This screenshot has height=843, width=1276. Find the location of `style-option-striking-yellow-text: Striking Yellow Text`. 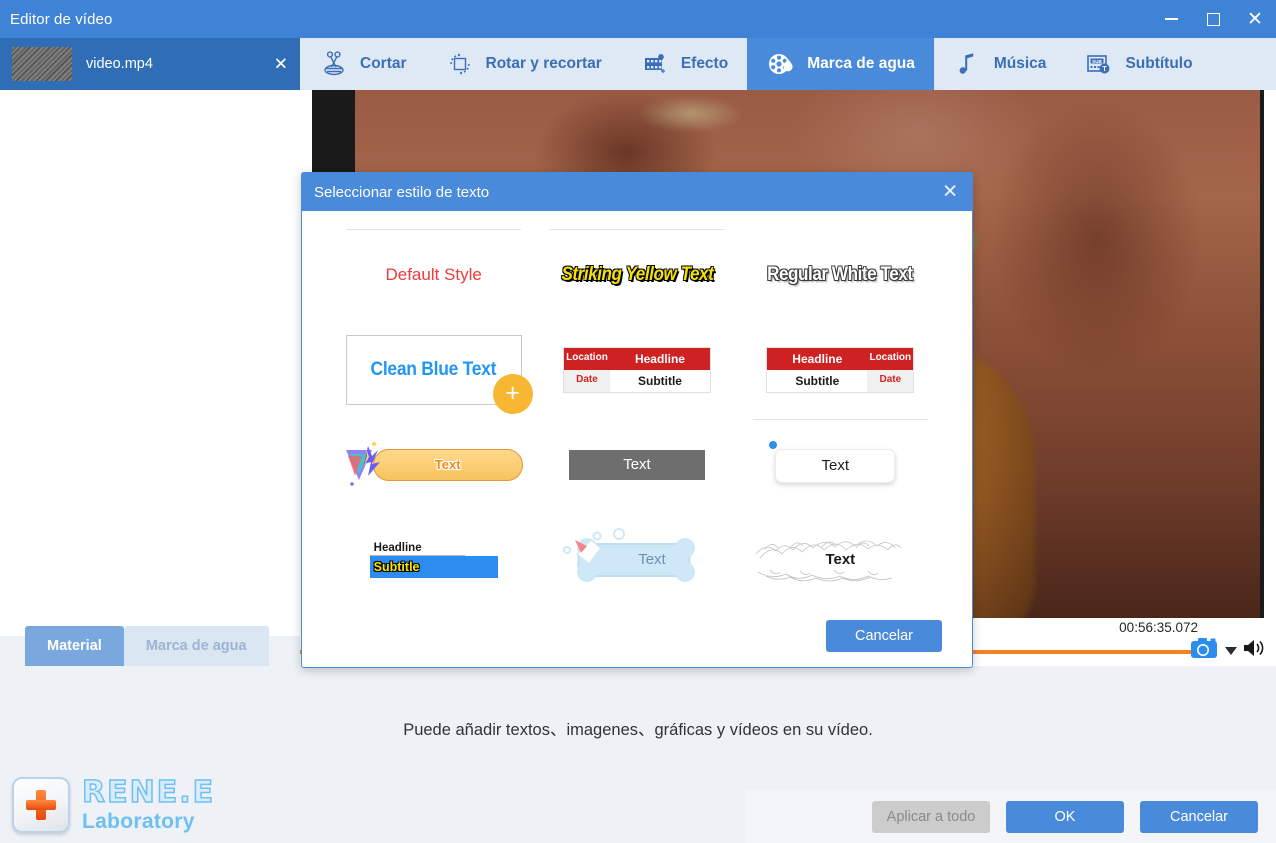

style-option-striking-yellow-text: Striking Yellow Text is located at coordinates (636, 274).